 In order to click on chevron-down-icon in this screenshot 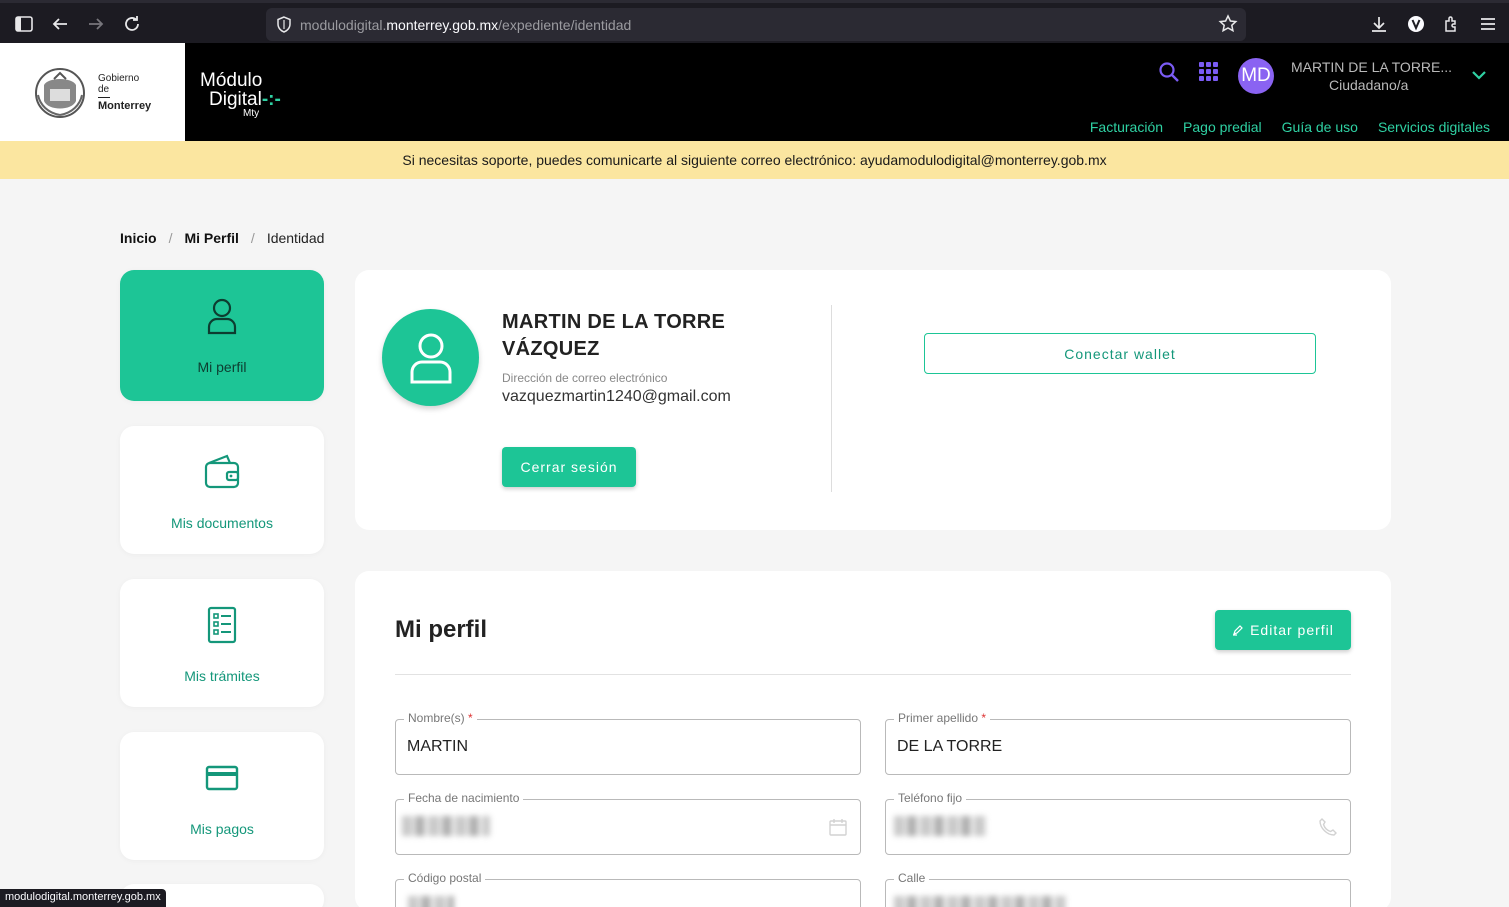, I will do `click(1479, 75)`.